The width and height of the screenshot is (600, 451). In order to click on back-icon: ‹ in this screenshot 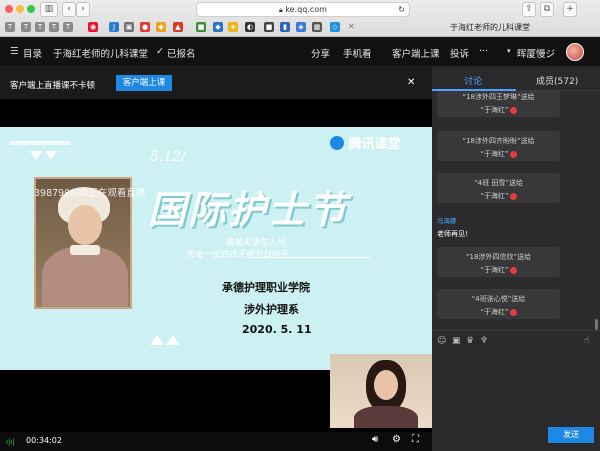, I will do `click(69, 9)`.